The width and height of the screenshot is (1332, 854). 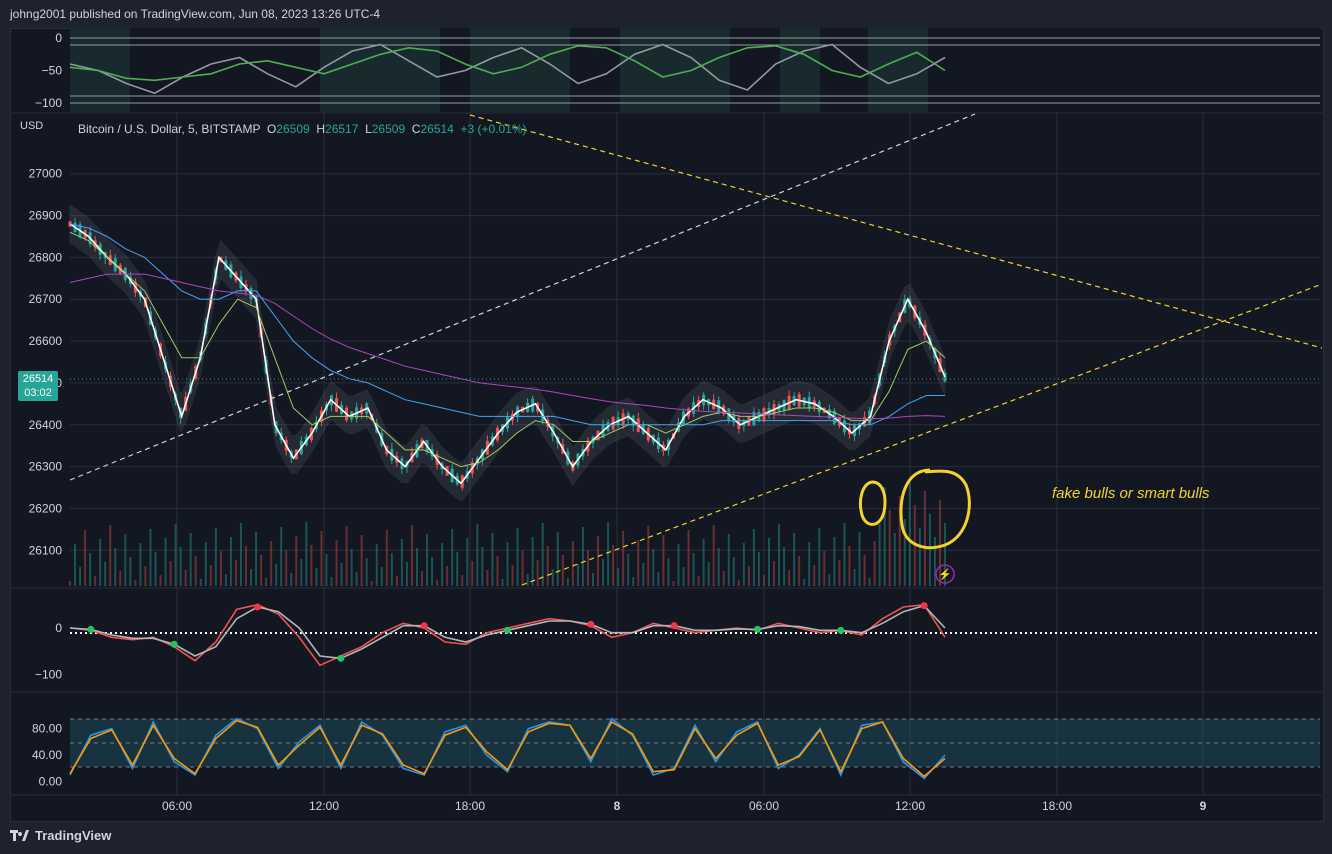 What do you see at coordinates (46, 257) in the screenshot?
I see `y-tick-label: 26800` at bounding box center [46, 257].